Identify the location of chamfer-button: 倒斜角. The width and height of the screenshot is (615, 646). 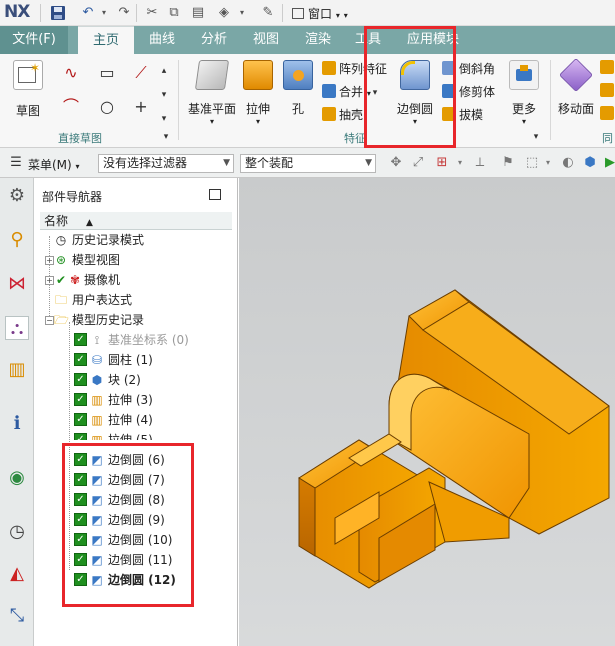
(468, 68).